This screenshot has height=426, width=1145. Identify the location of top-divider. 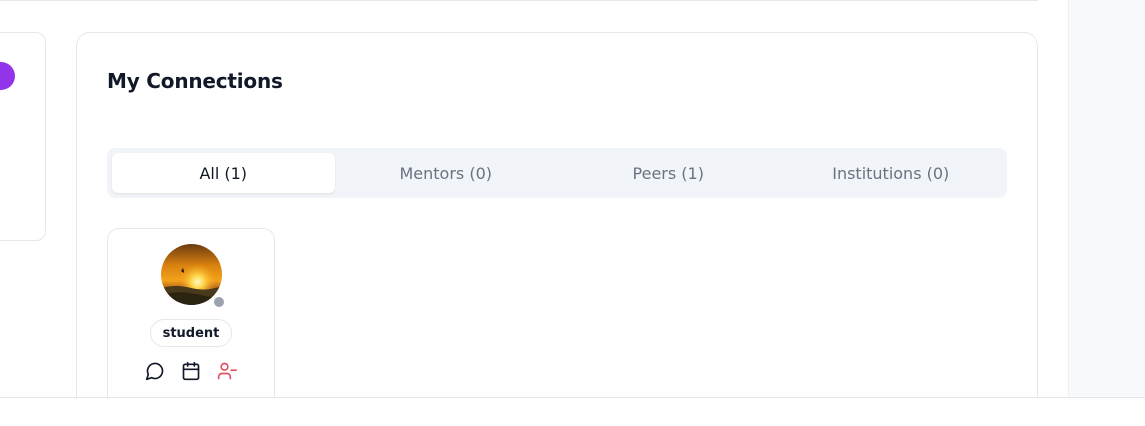
(519, 1).